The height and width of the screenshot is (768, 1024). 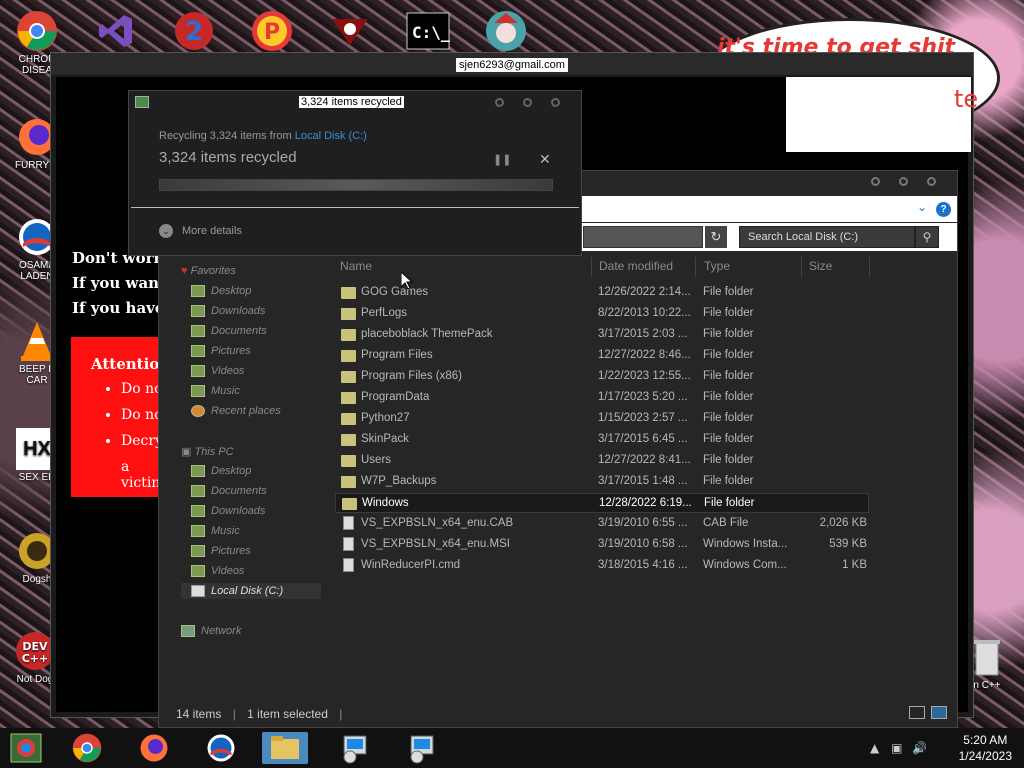 I want to click on app-6-icon, so click(x=506, y=31).